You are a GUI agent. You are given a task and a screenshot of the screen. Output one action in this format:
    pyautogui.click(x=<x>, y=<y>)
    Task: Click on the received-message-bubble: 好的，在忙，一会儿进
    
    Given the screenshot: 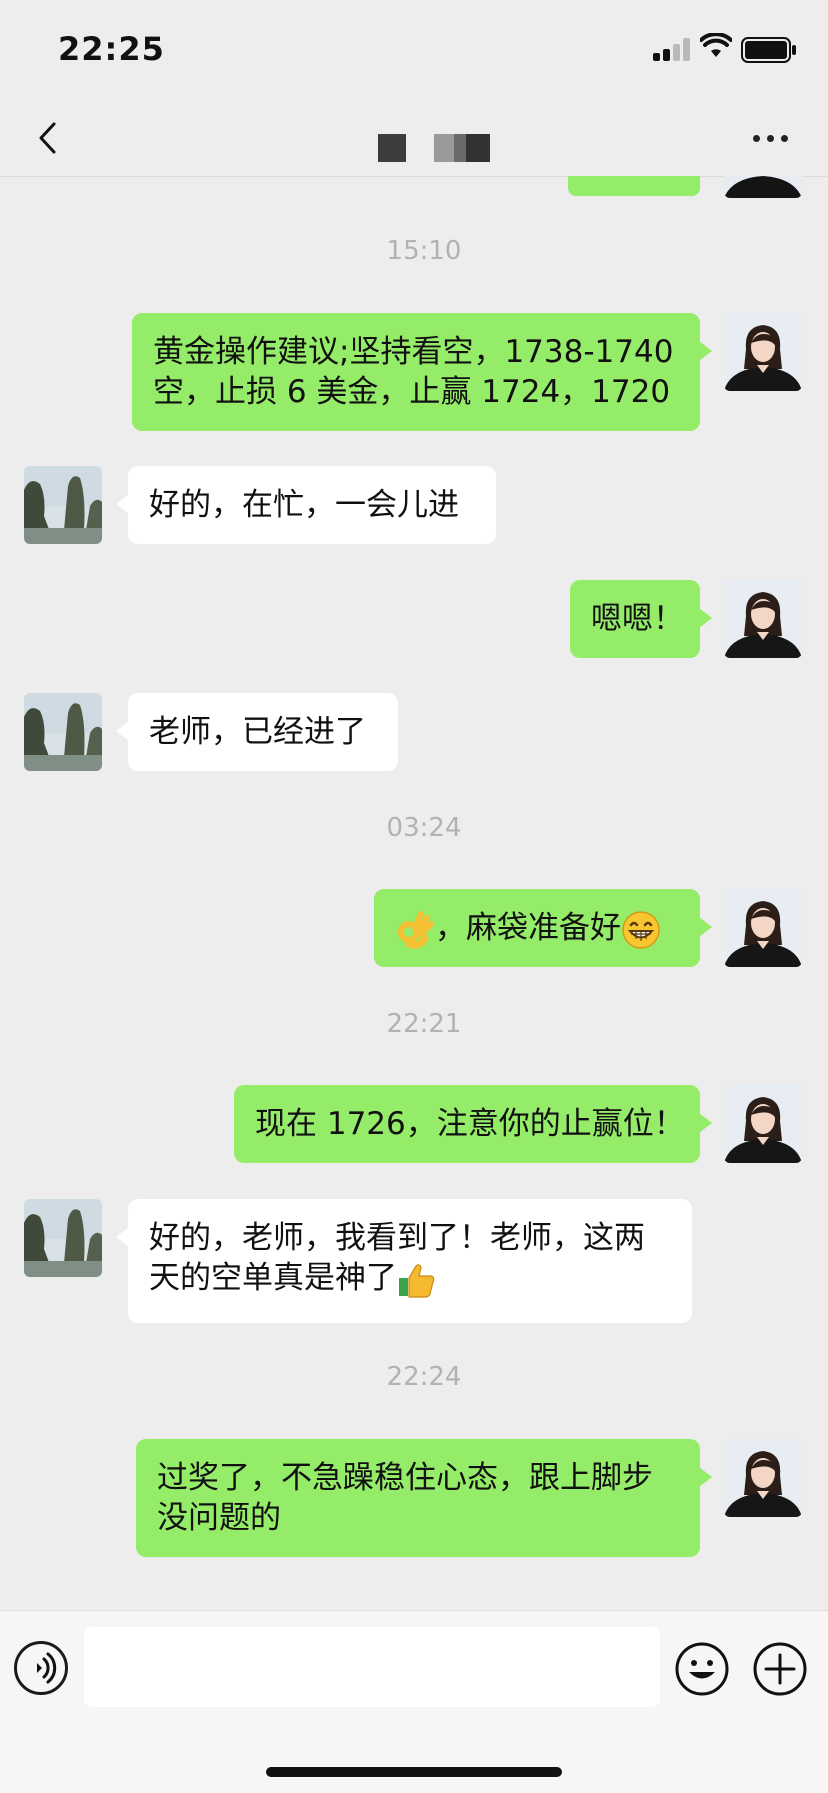 What is the action you would take?
    pyautogui.click(x=306, y=505)
    